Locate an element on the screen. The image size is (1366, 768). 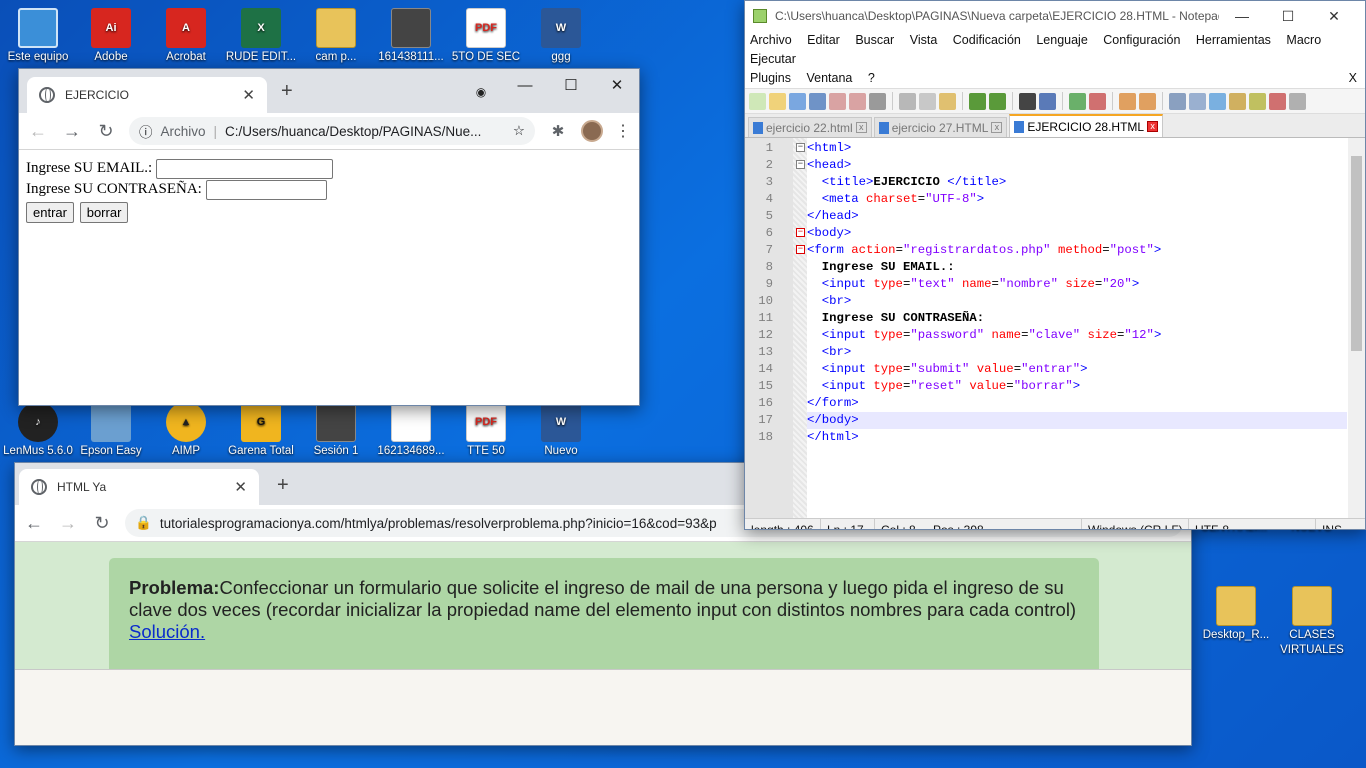
vertical-scrollbar is located at coordinates (1356, 328).